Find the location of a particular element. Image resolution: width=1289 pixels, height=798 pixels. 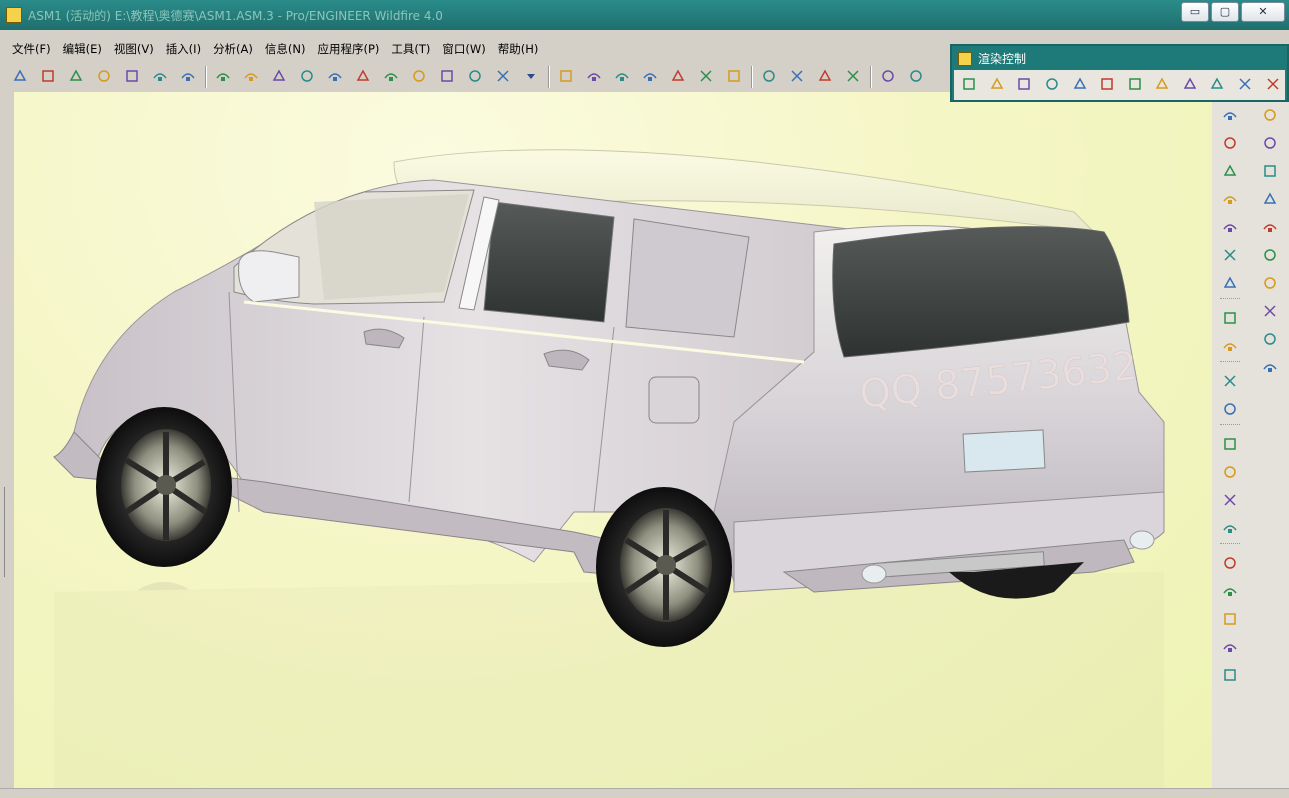

create-part-button is located at coordinates (1230, 410).